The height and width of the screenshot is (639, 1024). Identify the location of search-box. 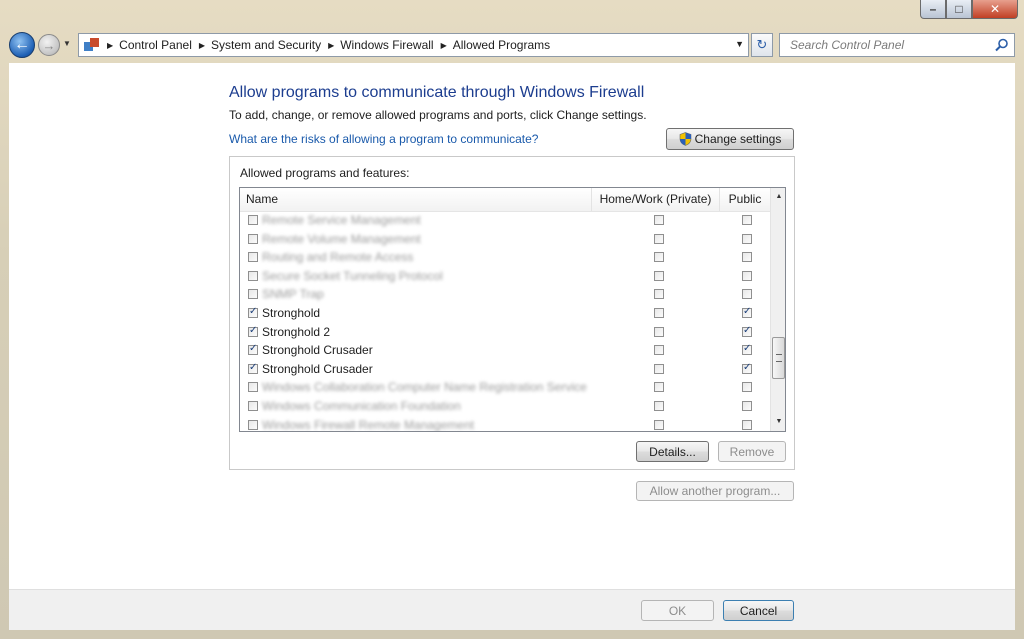
(897, 45).